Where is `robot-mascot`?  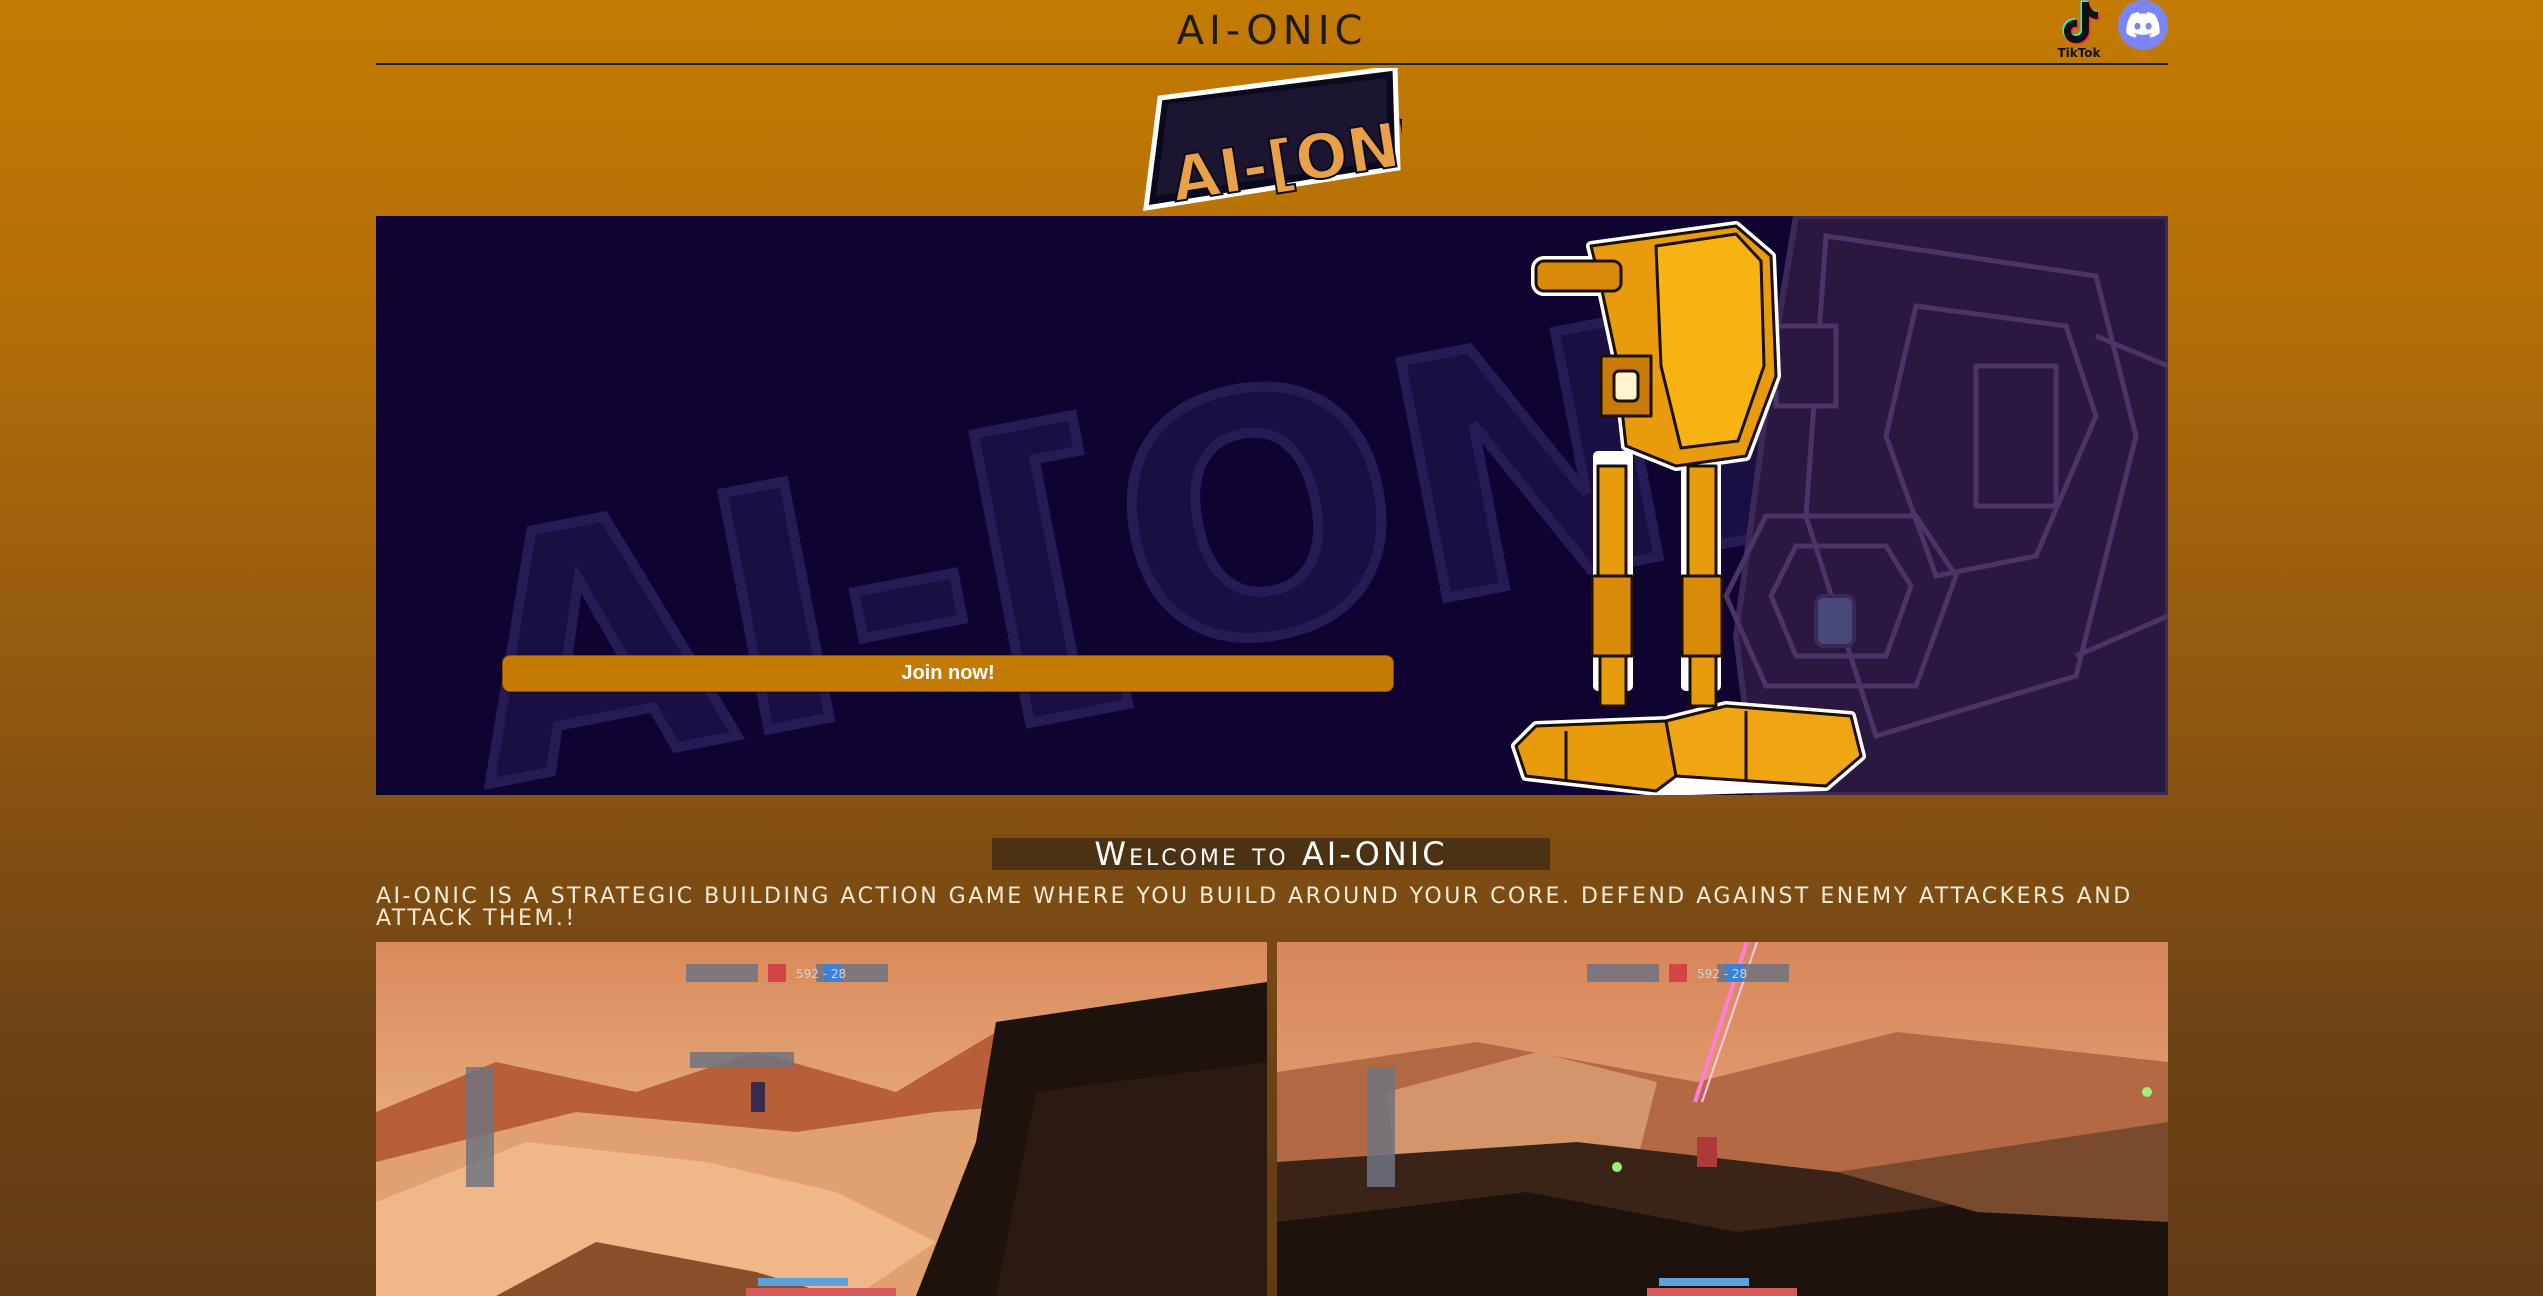 robot-mascot is located at coordinates (1688, 508).